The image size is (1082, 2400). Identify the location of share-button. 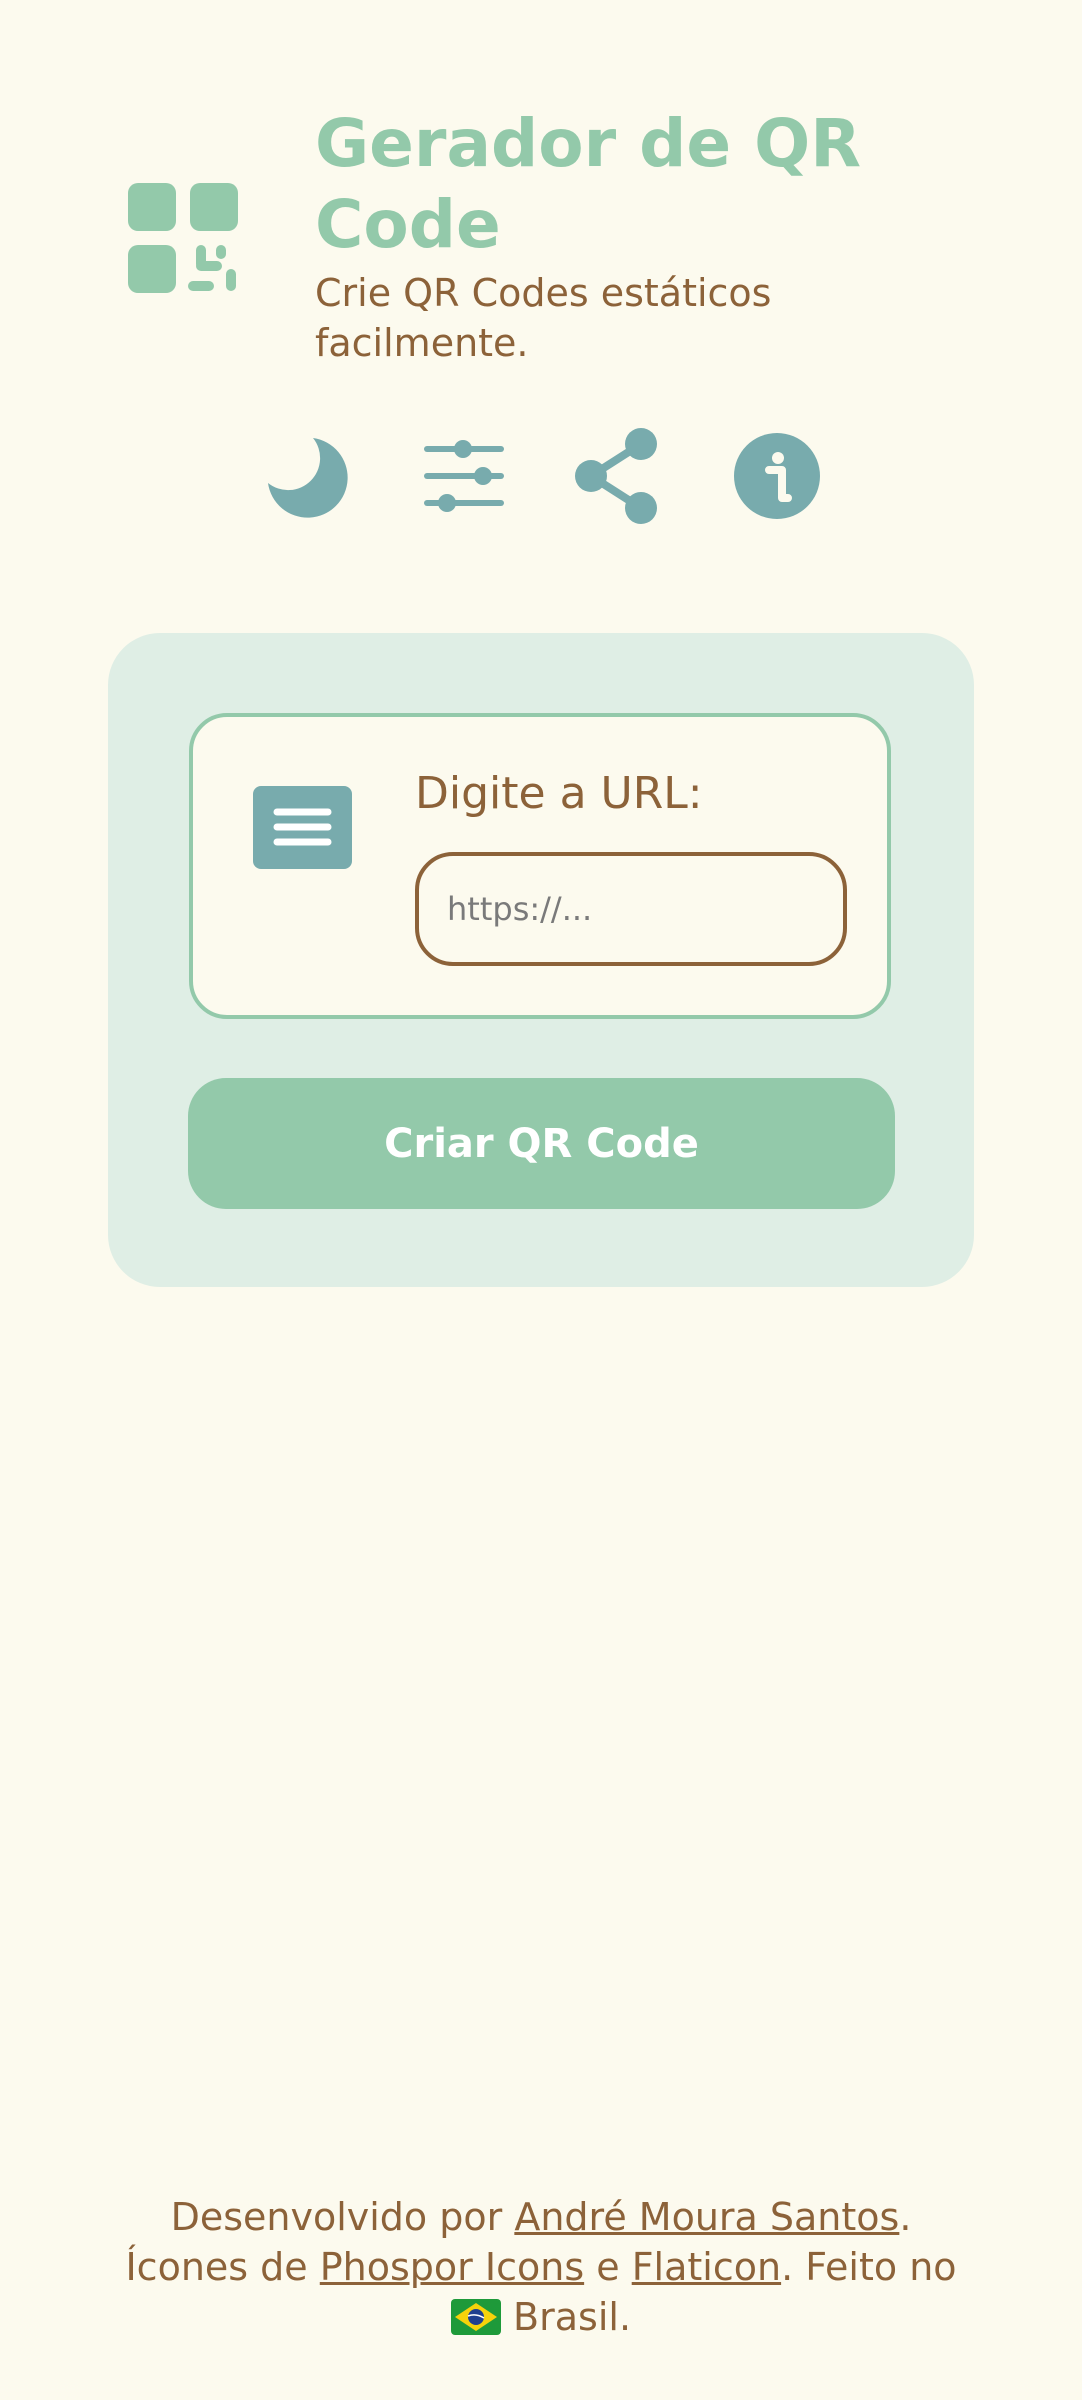
(618, 476).